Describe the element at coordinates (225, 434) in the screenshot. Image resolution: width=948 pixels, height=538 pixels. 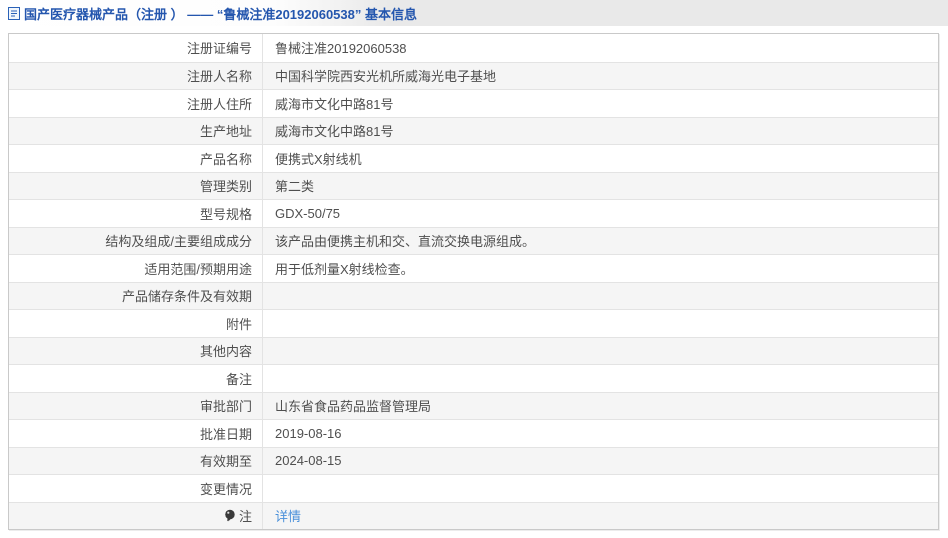
I see `row-label-text: 批准日期` at that location.